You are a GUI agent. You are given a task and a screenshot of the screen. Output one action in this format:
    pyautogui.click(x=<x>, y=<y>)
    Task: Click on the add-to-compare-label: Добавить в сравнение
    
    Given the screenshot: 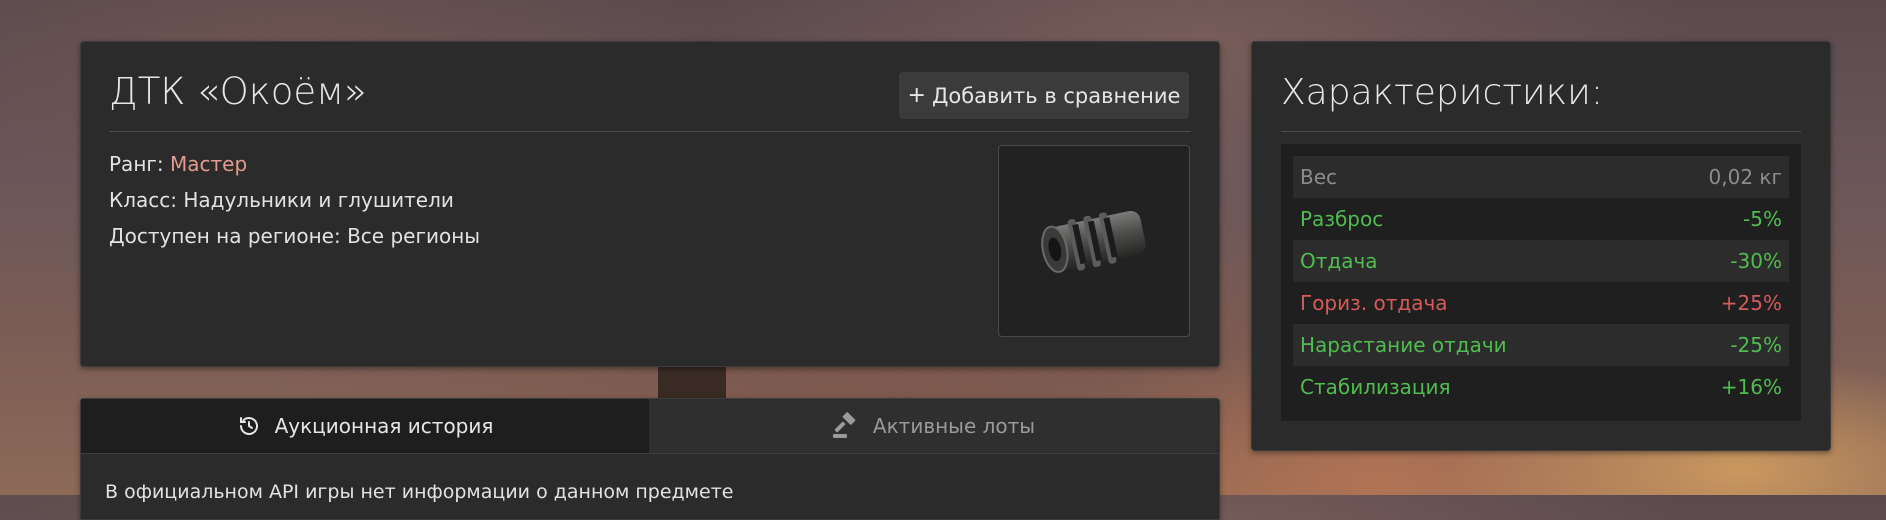 What is the action you would take?
    pyautogui.click(x=1056, y=95)
    